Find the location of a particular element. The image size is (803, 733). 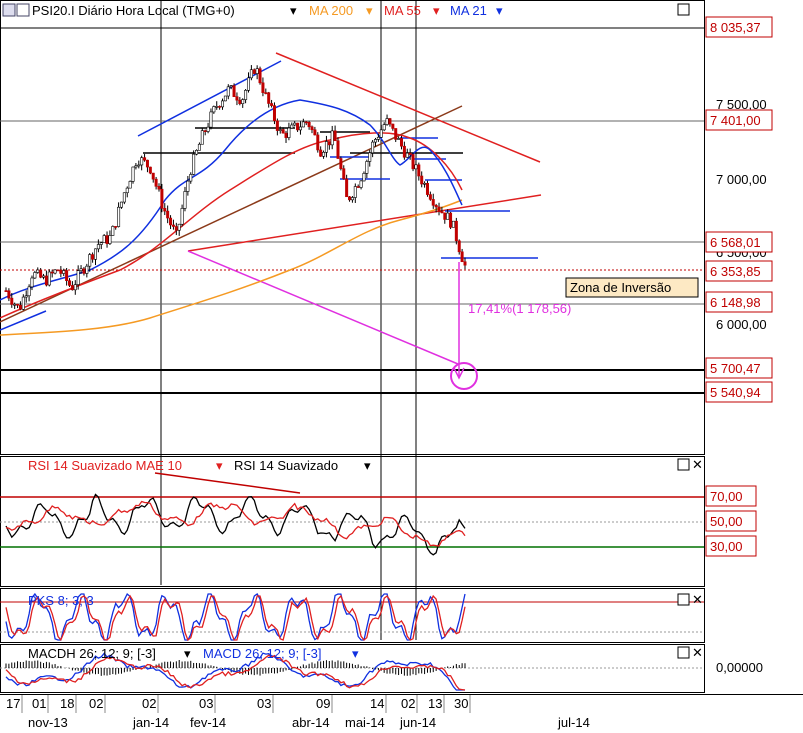

x-day-label: 14 is located at coordinates (377, 703).